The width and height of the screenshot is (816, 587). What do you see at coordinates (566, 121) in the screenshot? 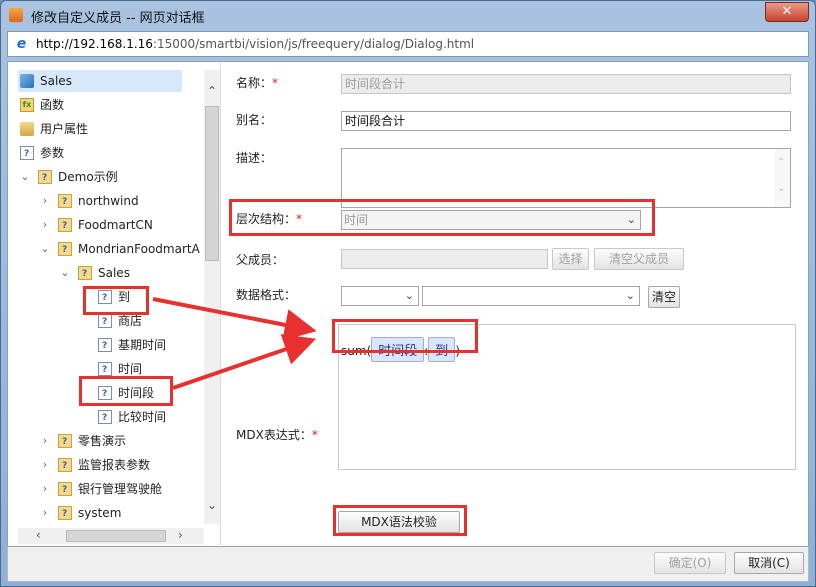
I see `alias-field: 时间段合计` at bounding box center [566, 121].